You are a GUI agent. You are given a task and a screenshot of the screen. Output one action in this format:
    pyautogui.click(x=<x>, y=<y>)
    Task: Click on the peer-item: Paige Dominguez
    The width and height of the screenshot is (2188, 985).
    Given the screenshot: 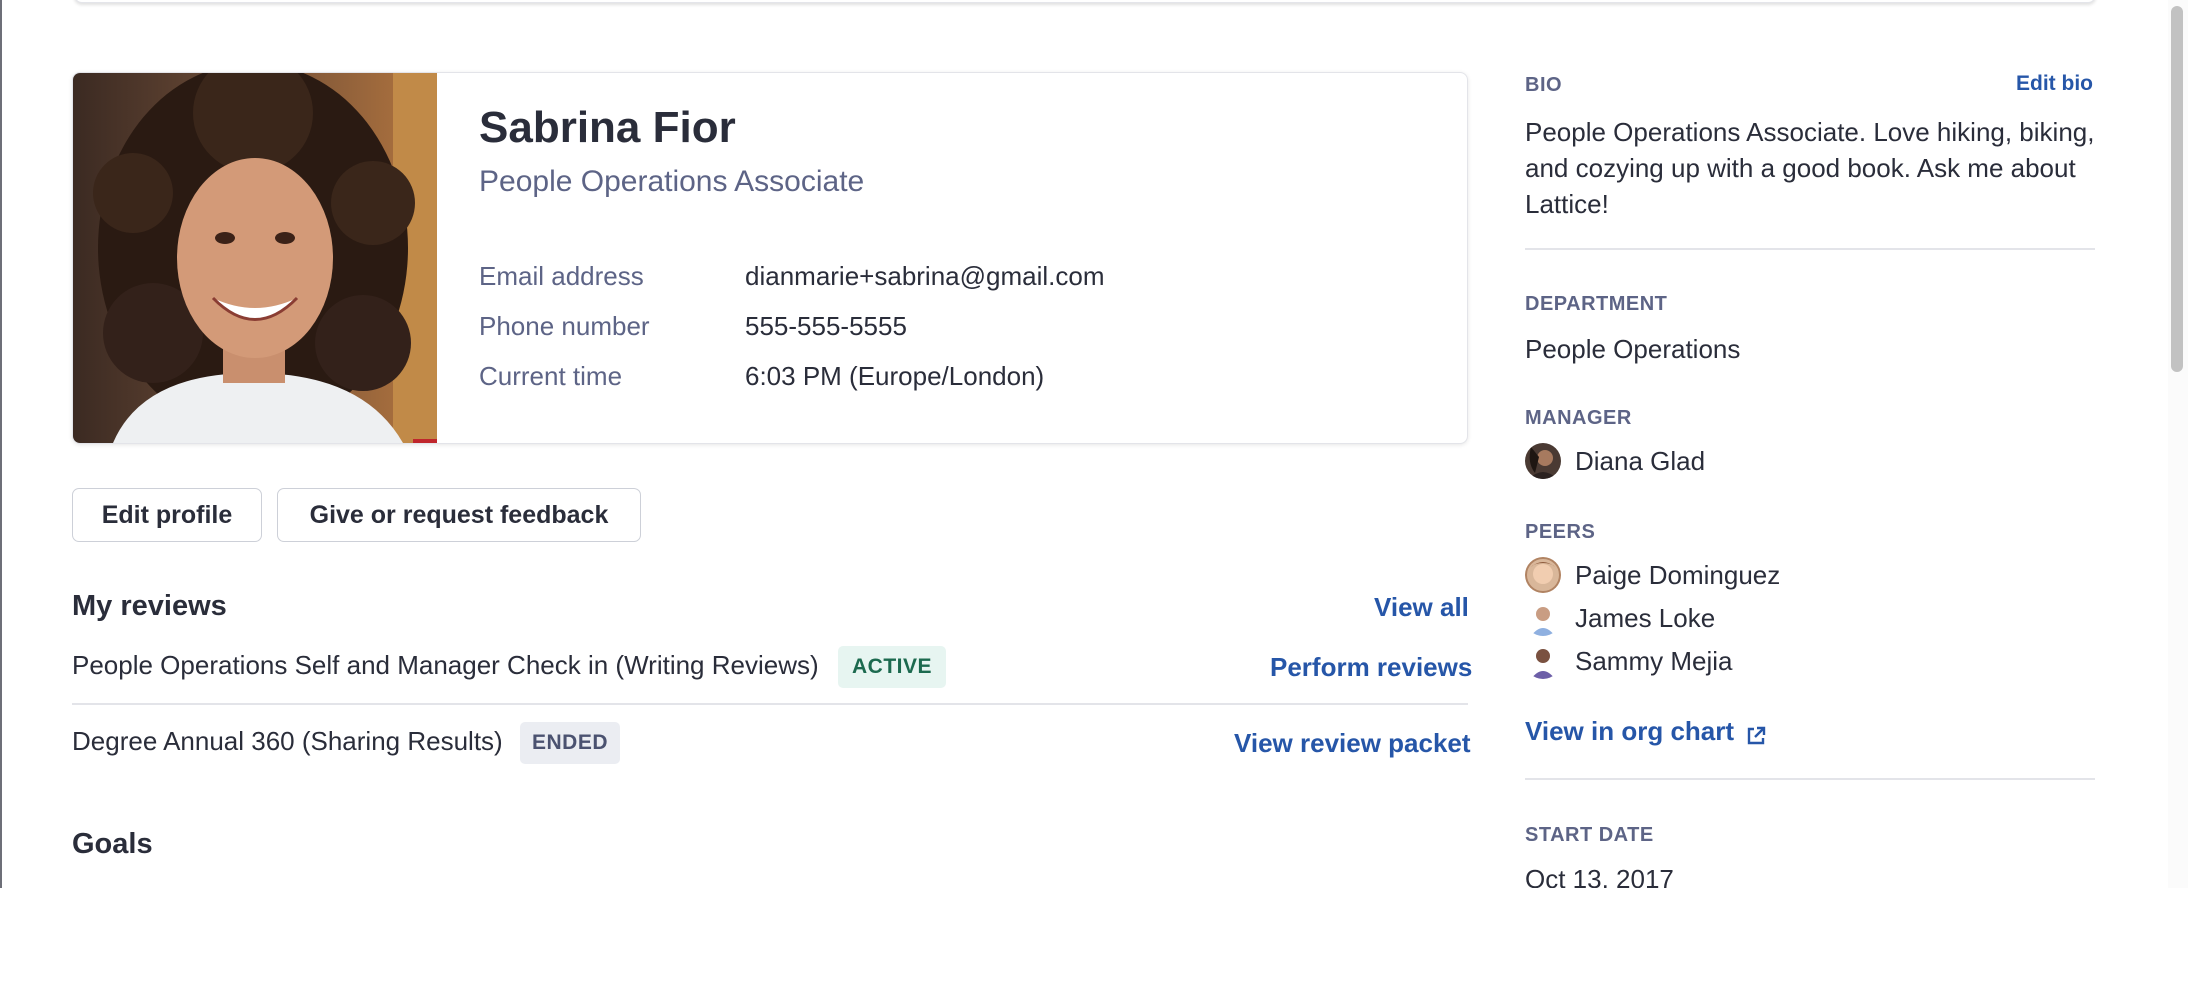 What is the action you would take?
    pyautogui.click(x=1652, y=575)
    